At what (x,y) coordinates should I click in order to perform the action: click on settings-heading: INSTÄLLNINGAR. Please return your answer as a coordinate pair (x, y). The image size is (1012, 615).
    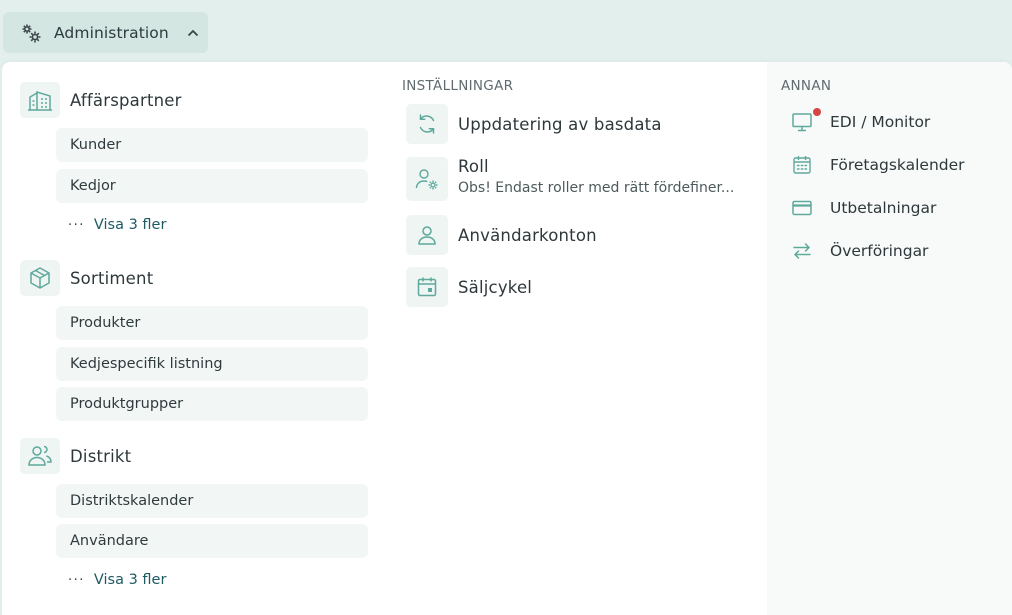
    Looking at the image, I should click on (458, 86).